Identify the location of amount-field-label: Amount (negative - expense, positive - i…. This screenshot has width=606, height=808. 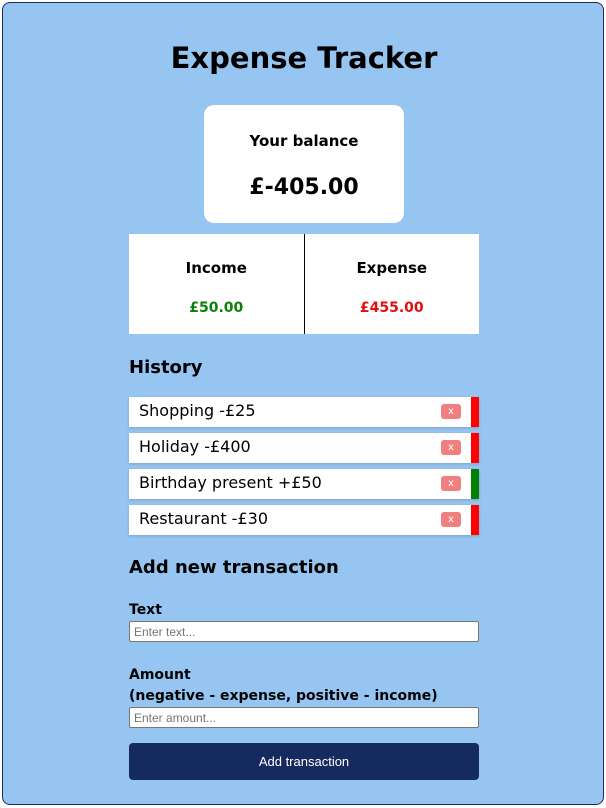
(283, 686).